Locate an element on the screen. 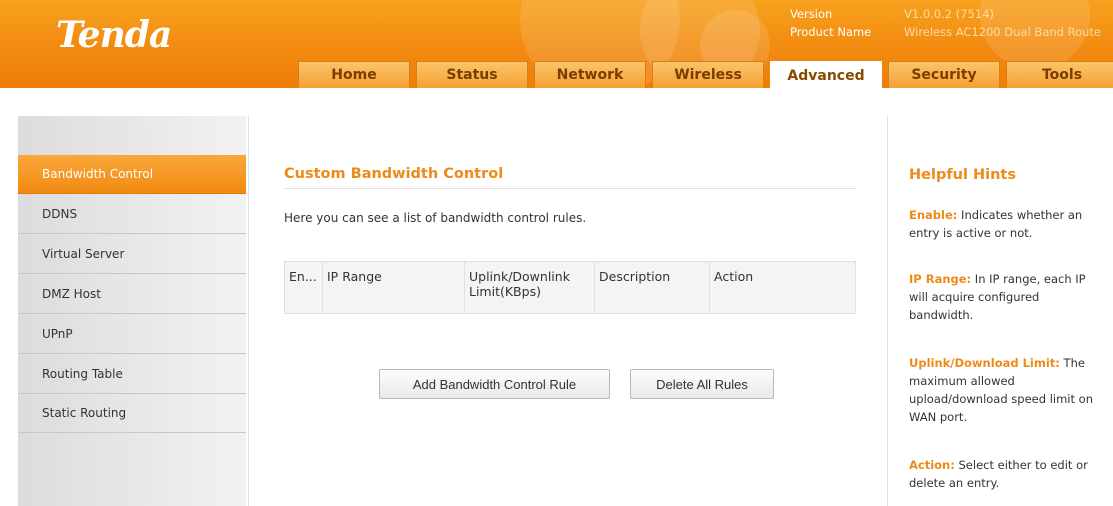  sidebar-item-bandwidth-control: Bandwidth Control is located at coordinates (132, 174).